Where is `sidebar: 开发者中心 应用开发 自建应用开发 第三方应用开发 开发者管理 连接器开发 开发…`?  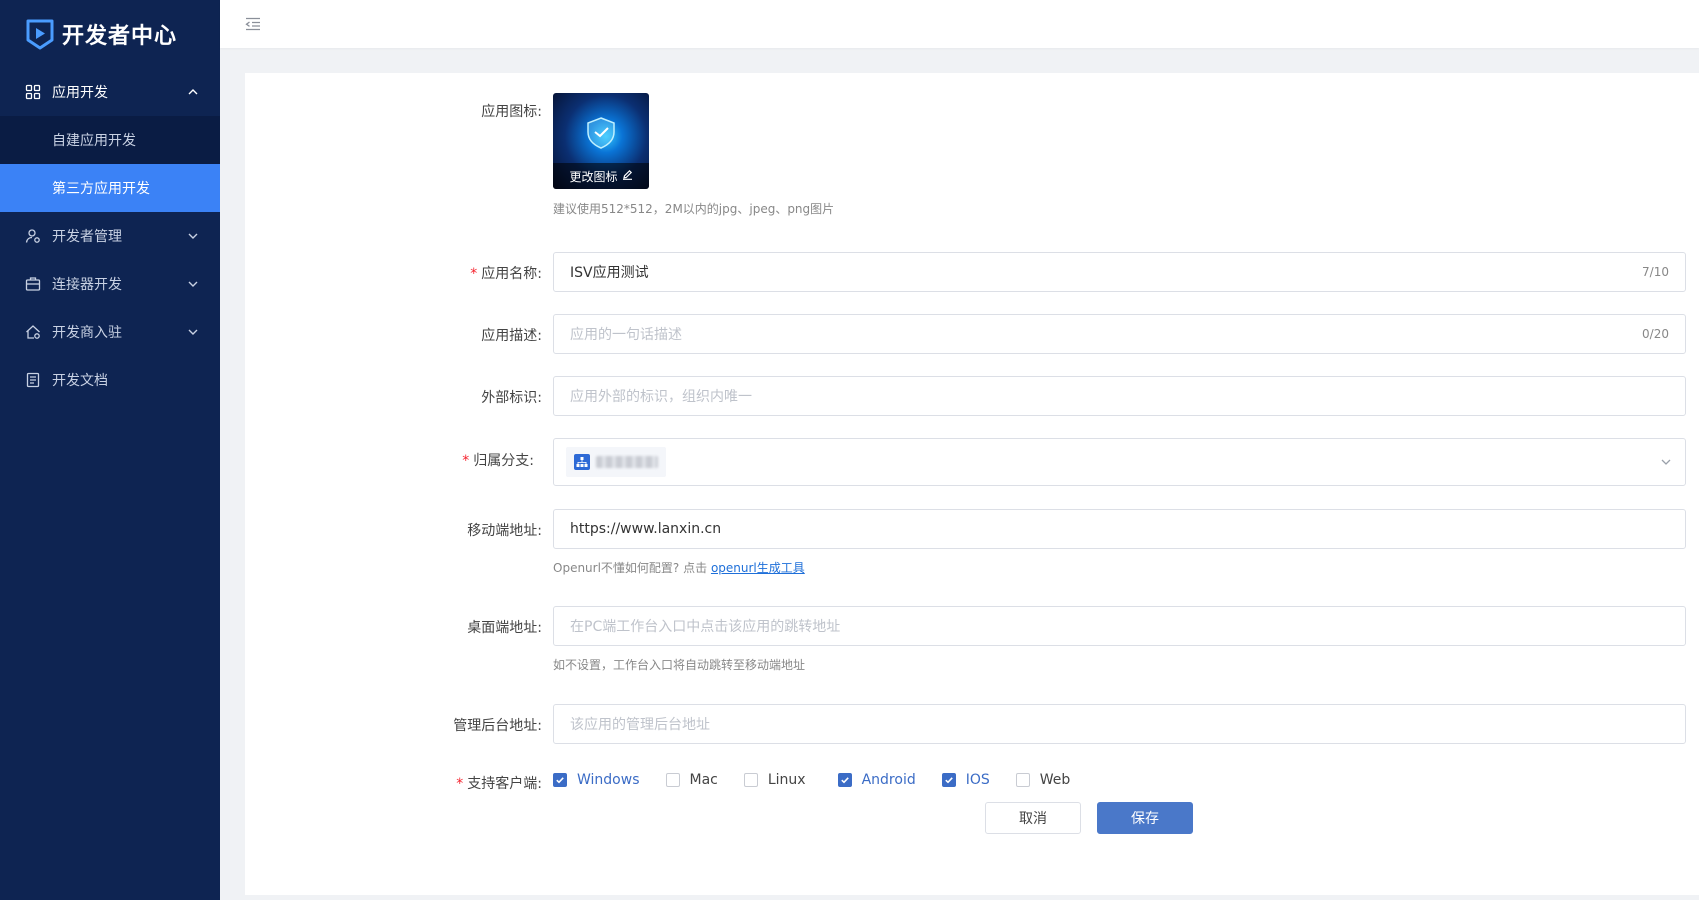 sidebar: 开发者中心 应用开发 自建应用开发 第三方应用开发 开发者管理 连接器开发 开发… is located at coordinates (110, 450).